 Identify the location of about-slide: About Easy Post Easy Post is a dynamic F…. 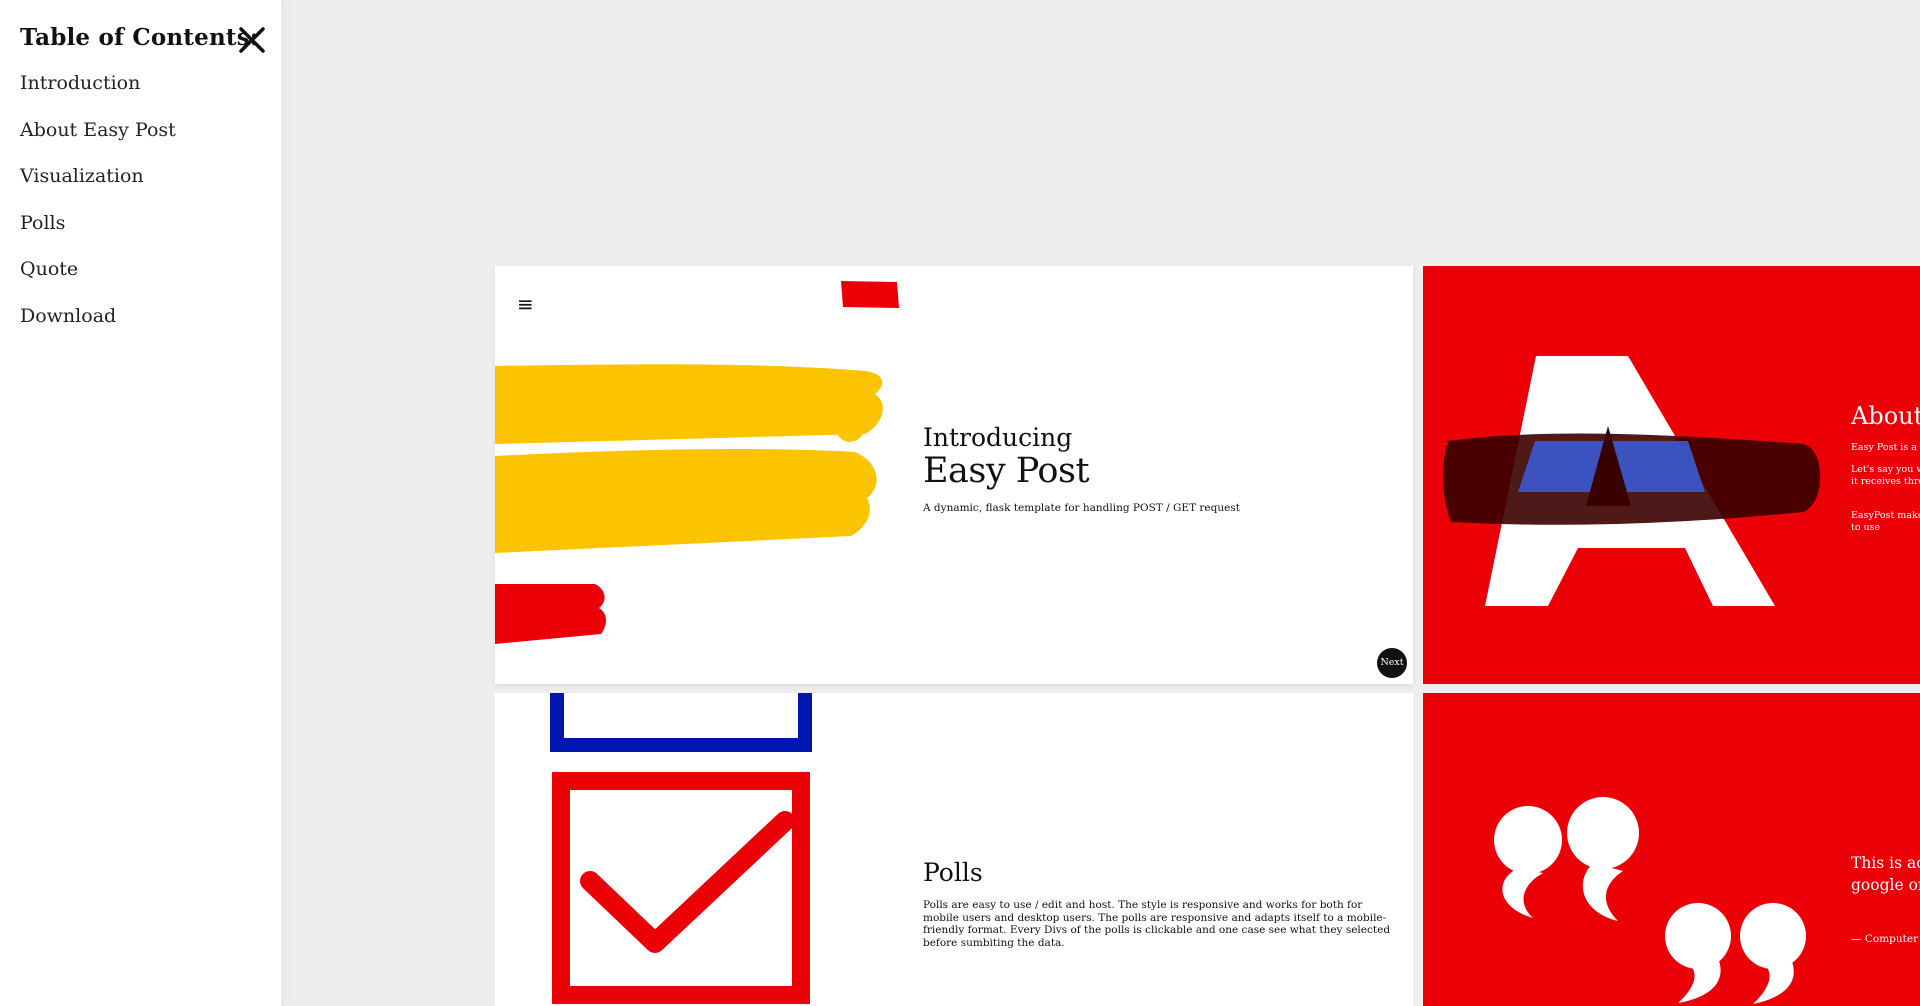
(1671, 475).